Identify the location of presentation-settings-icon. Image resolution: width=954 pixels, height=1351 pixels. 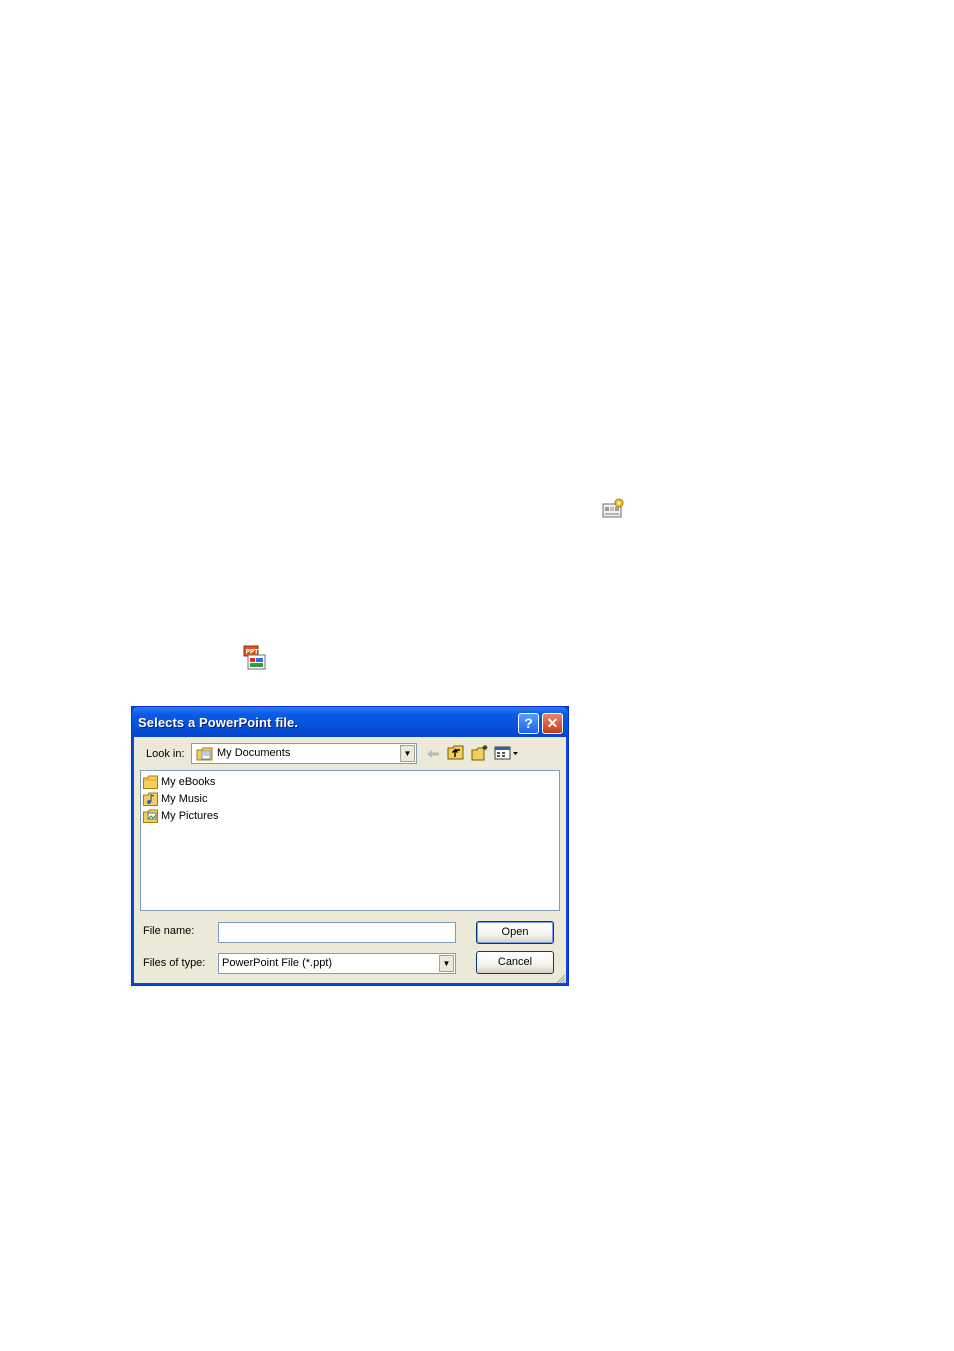
(614, 508).